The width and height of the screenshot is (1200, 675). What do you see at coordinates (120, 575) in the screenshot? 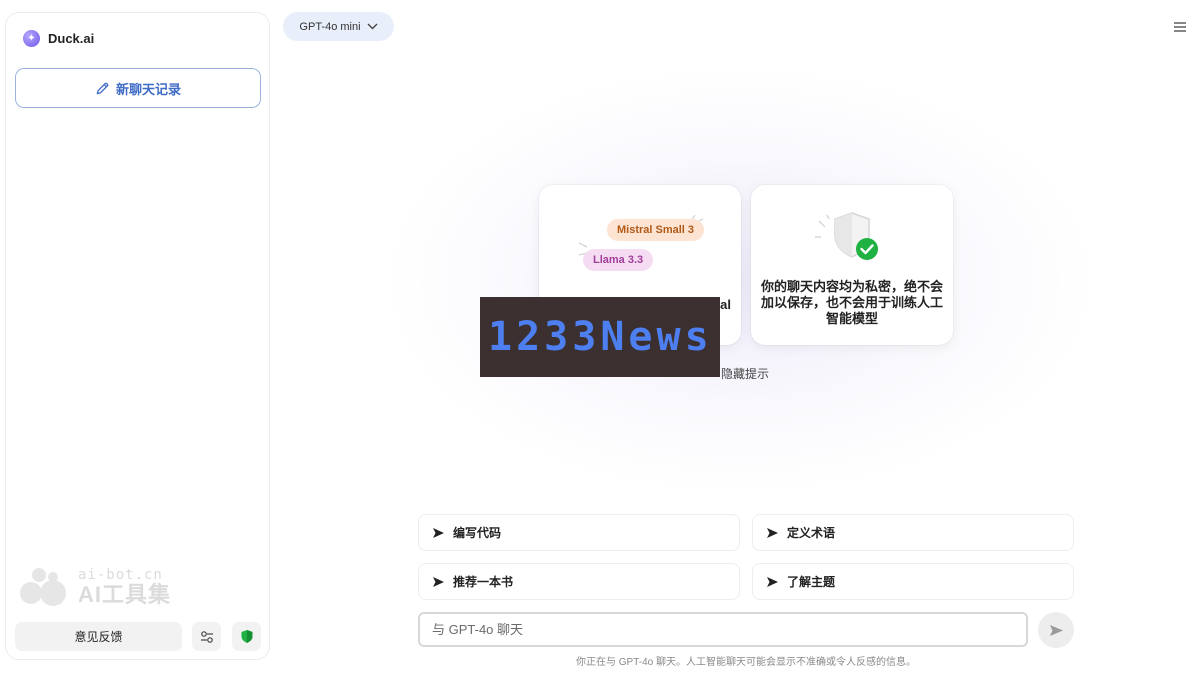
I see `watermark-domain: ai-bot.cn` at bounding box center [120, 575].